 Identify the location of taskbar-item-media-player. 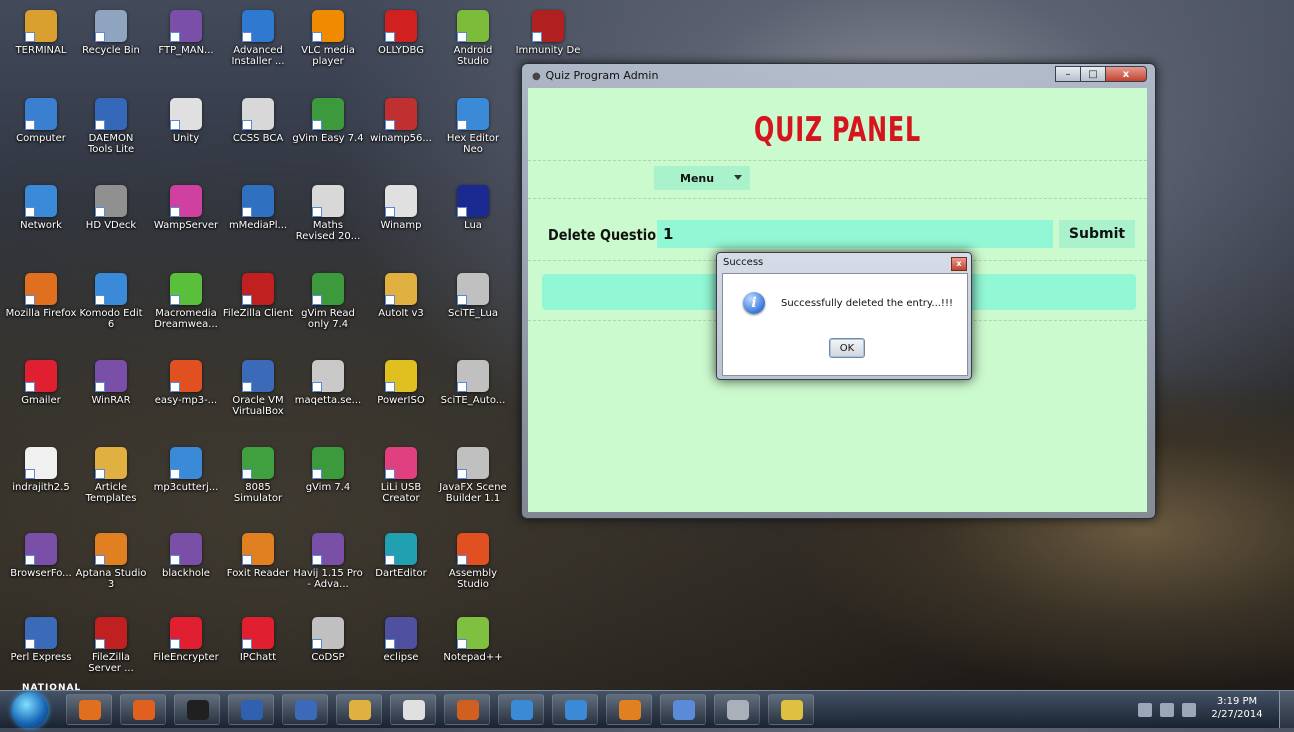
(143, 709).